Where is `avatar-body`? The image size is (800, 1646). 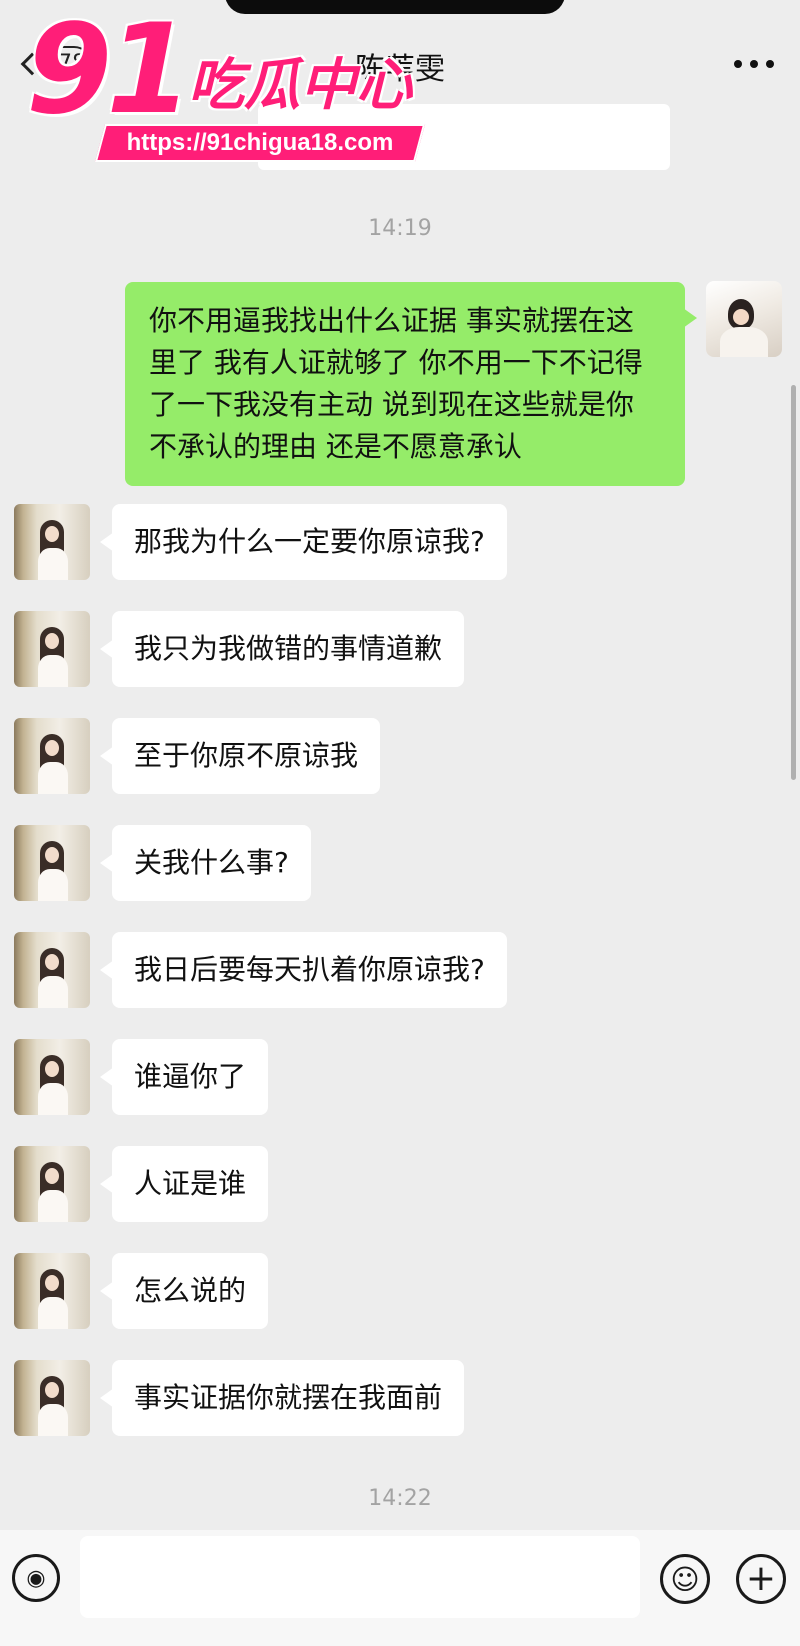
avatar-body is located at coordinates (744, 342).